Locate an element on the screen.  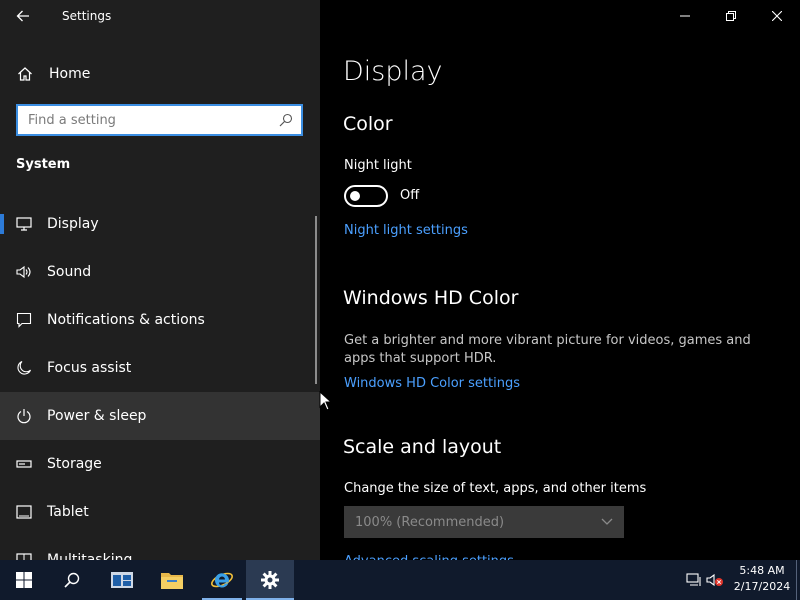
sidebar-item-label: Power & sleep is located at coordinates (97, 416).